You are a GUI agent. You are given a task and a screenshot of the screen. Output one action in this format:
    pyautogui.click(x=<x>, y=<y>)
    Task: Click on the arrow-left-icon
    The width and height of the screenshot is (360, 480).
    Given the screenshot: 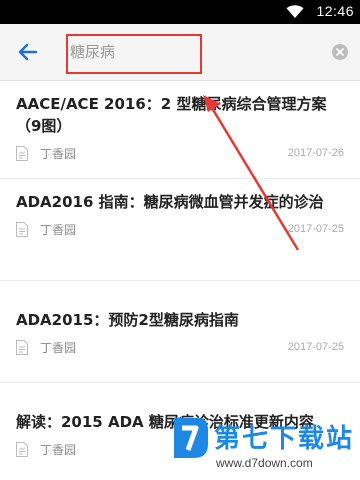 What is the action you would take?
    pyautogui.click(x=28, y=52)
    